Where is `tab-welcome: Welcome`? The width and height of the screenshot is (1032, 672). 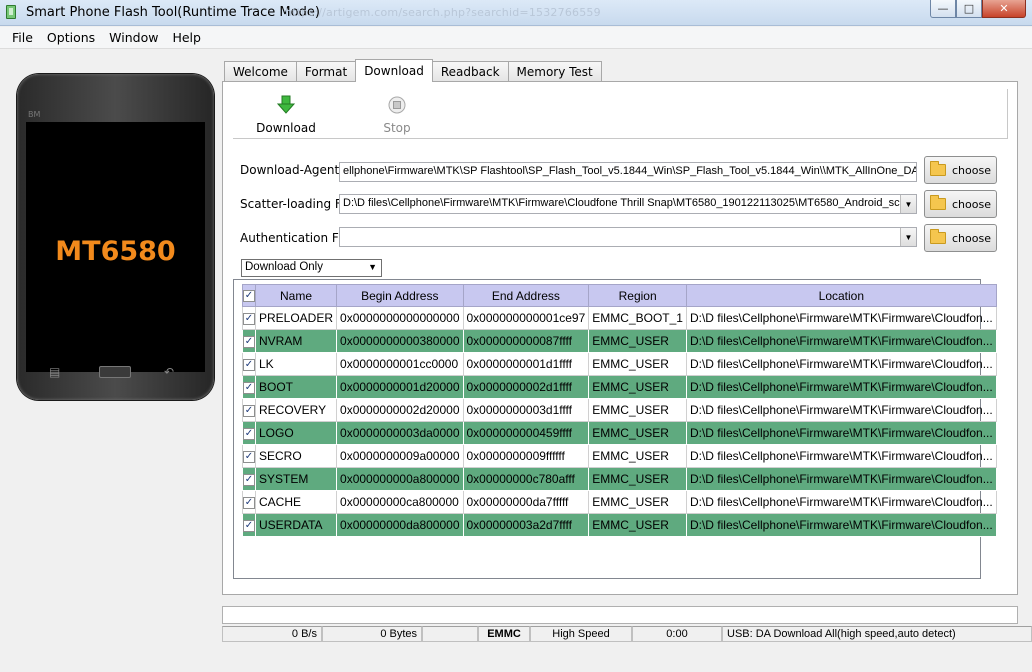
tab-welcome: Welcome is located at coordinates (260, 71).